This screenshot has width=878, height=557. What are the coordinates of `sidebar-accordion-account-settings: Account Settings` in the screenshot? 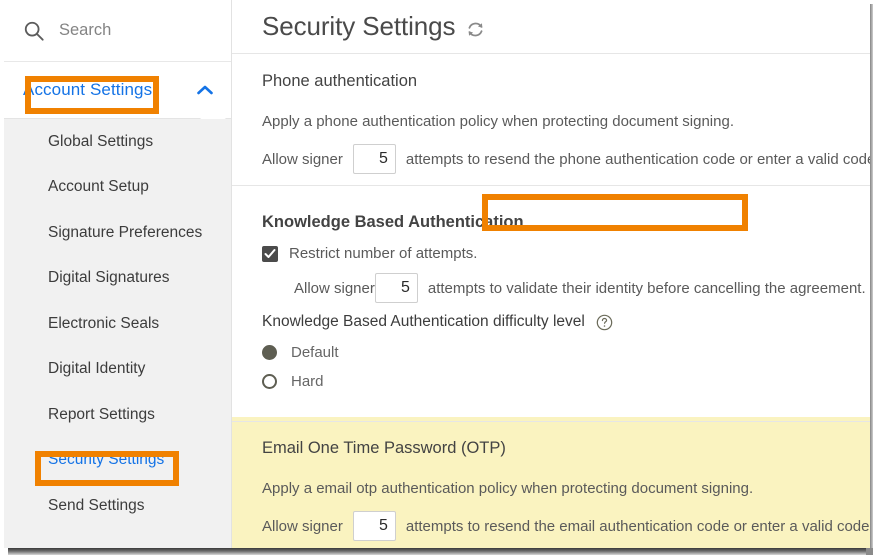 It's located at (117, 90).